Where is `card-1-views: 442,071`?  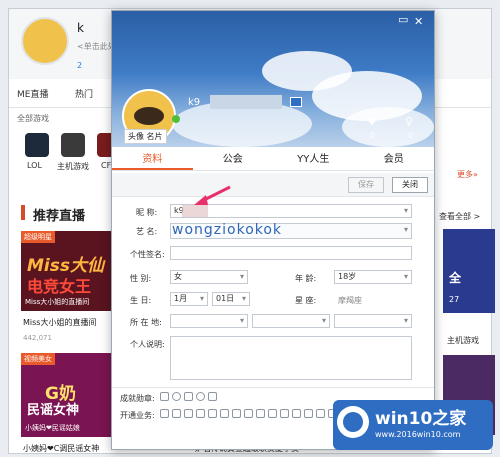
card-1-views: 442,071 is located at coordinates (37, 338).